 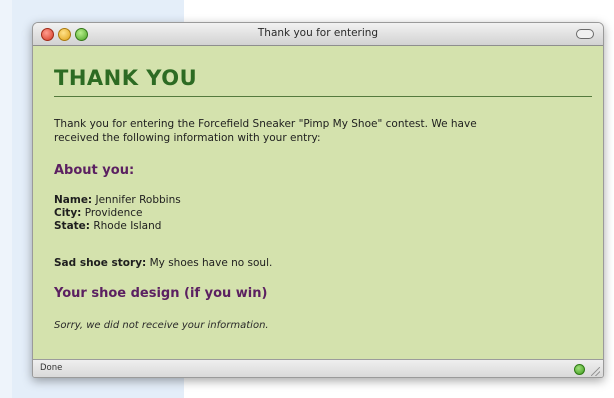 What do you see at coordinates (72, 226) in the screenshot?
I see `state-label: State:` at bounding box center [72, 226].